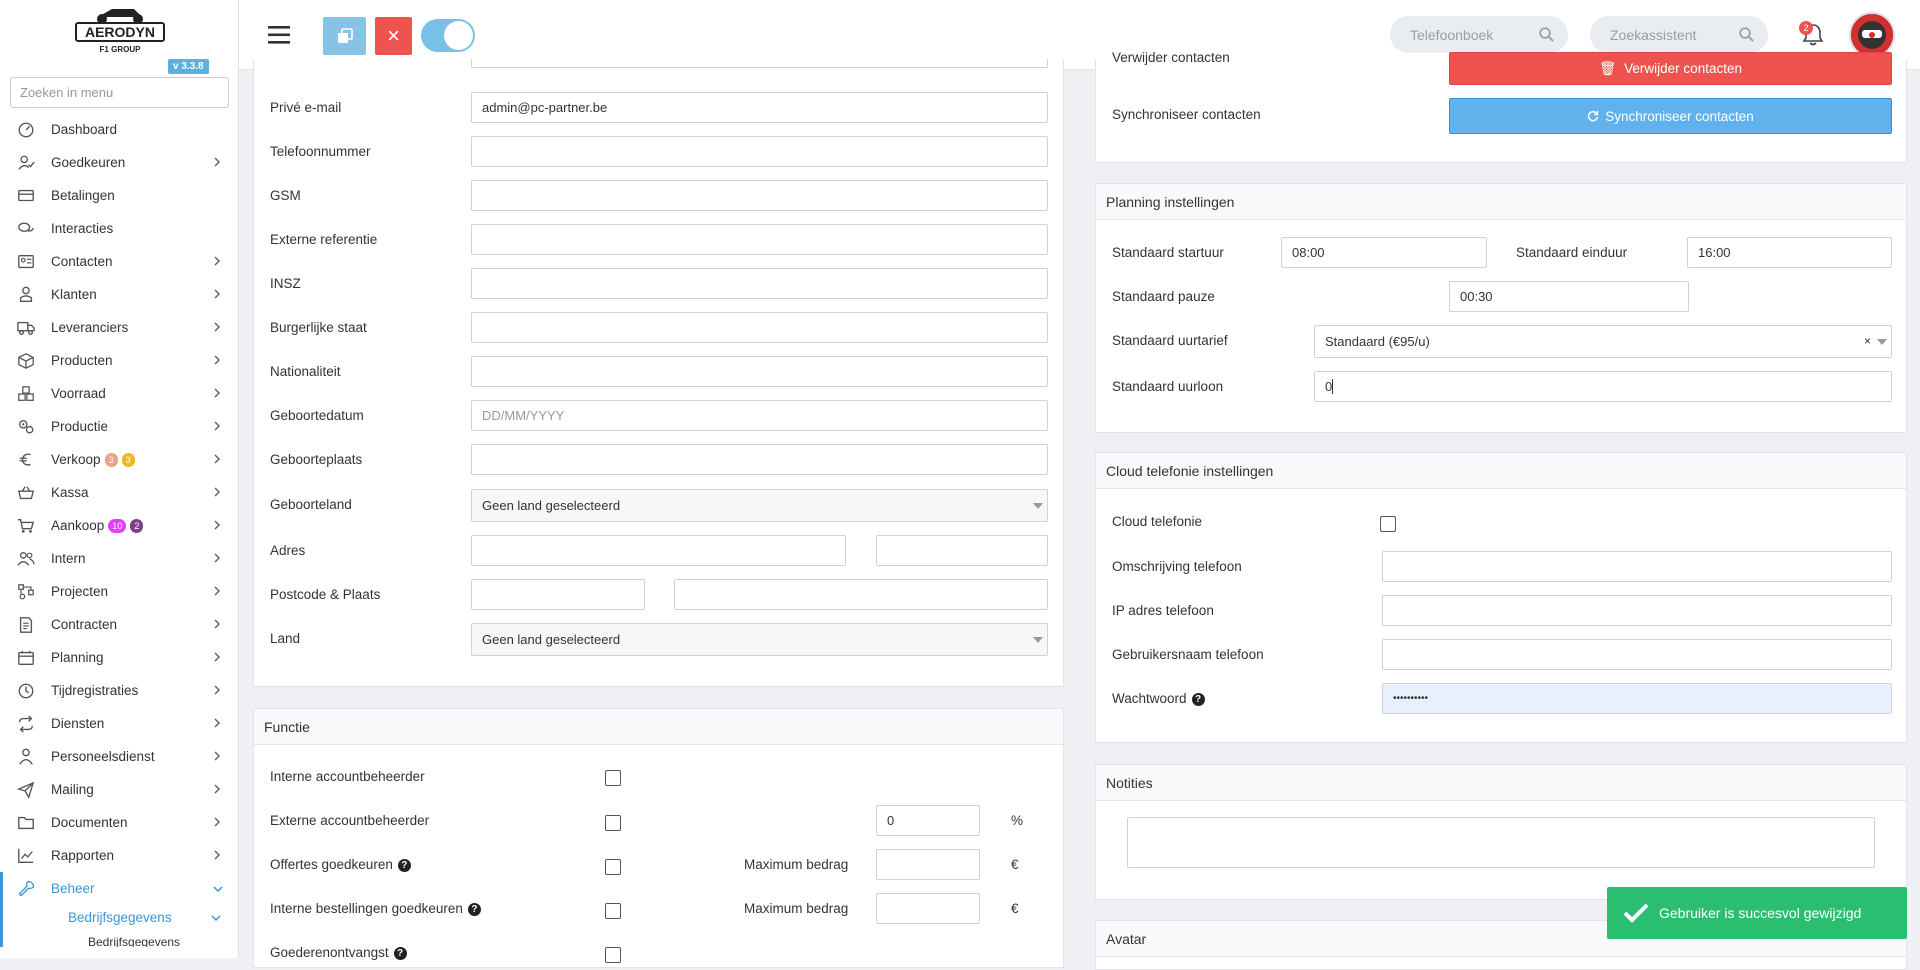 Image resolution: width=1920 pixels, height=970 pixels. What do you see at coordinates (1190, 470) in the screenshot?
I see `cloud-telephony-title: Cloud telefonie instellingen` at bounding box center [1190, 470].